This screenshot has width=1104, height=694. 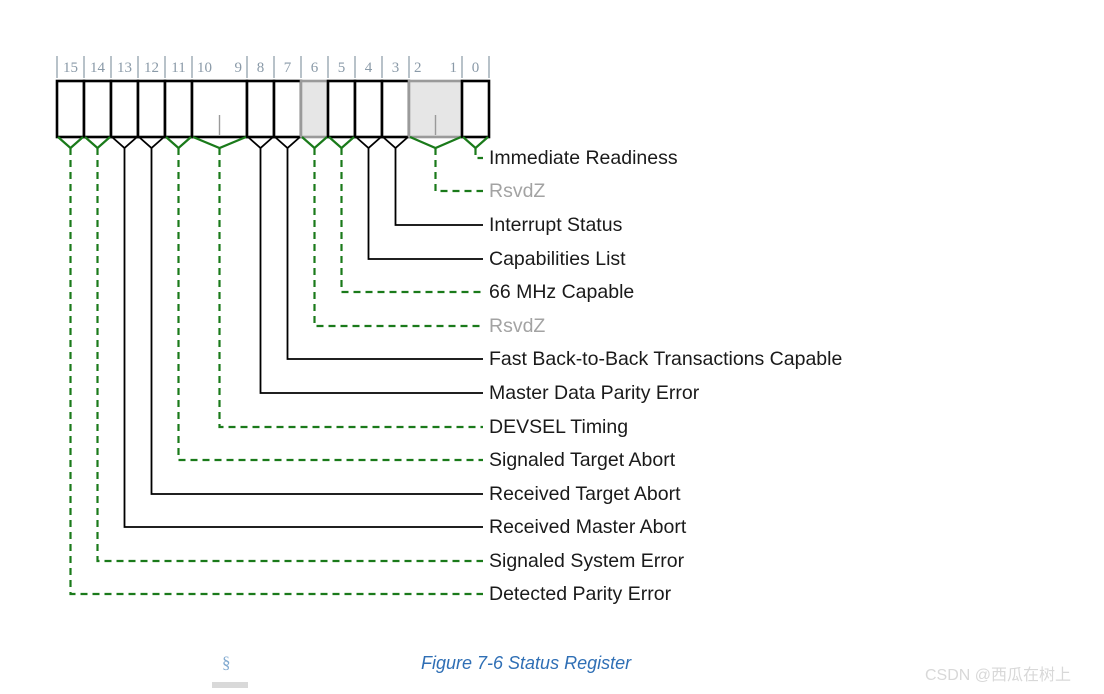 I want to click on bit-number-10: 10, so click(x=204, y=68).